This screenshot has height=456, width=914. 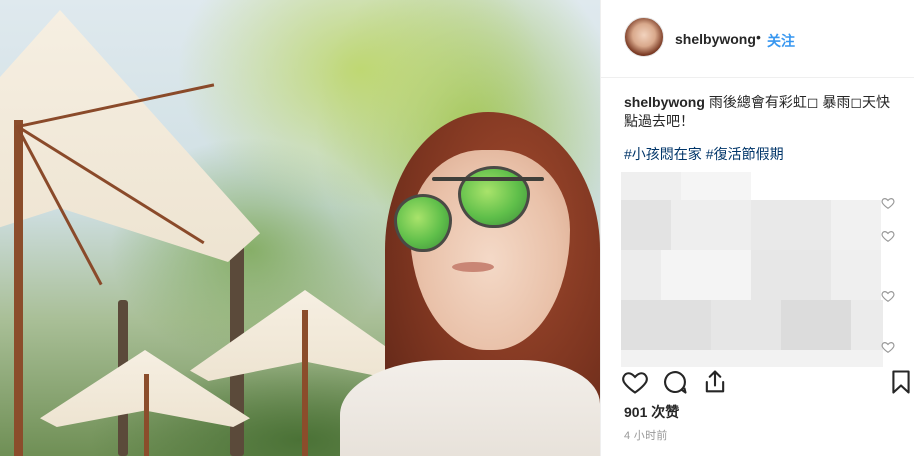 What do you see at coordinates (900, 382) in the screenshot?
I see `bookmark-icon` at bounding box center [900, 382].